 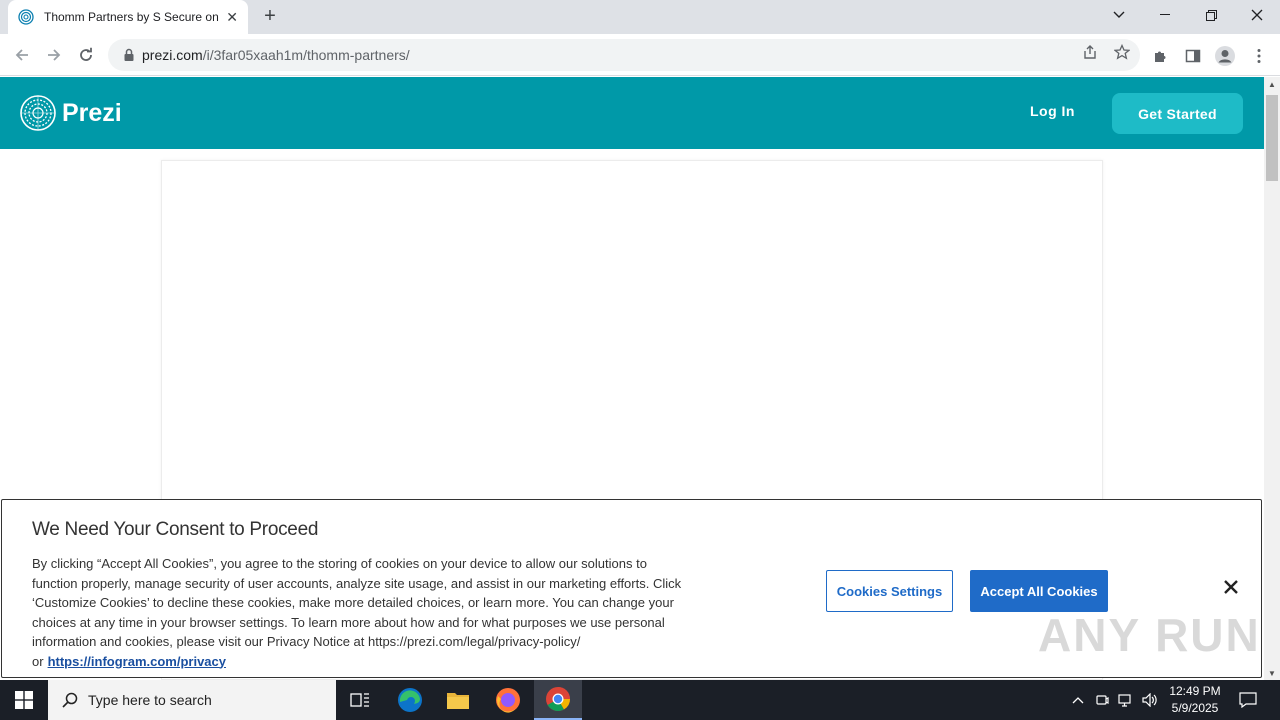 I want to click on privacy-link: https://infogram.com/privacy, so click(x=137, y=661).